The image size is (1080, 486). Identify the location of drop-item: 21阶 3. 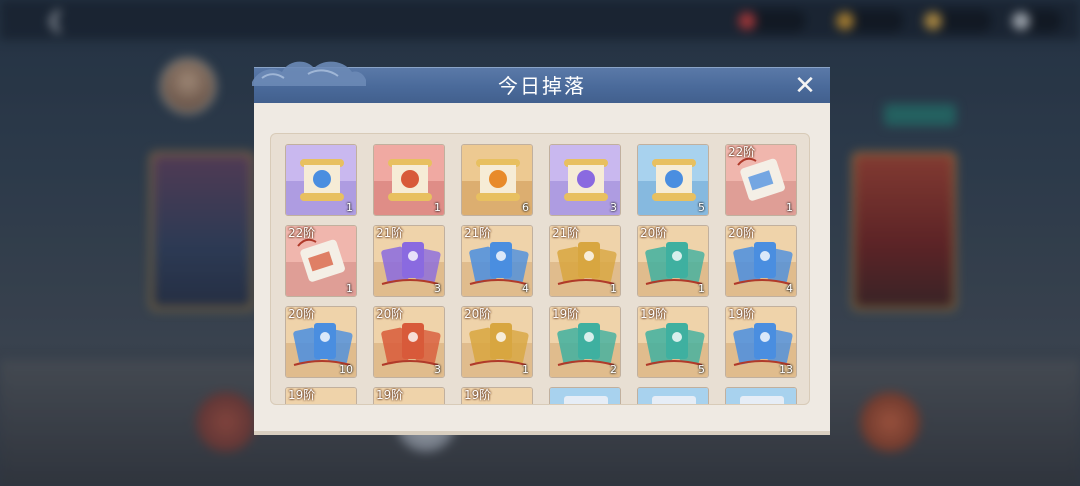
(409, 261).